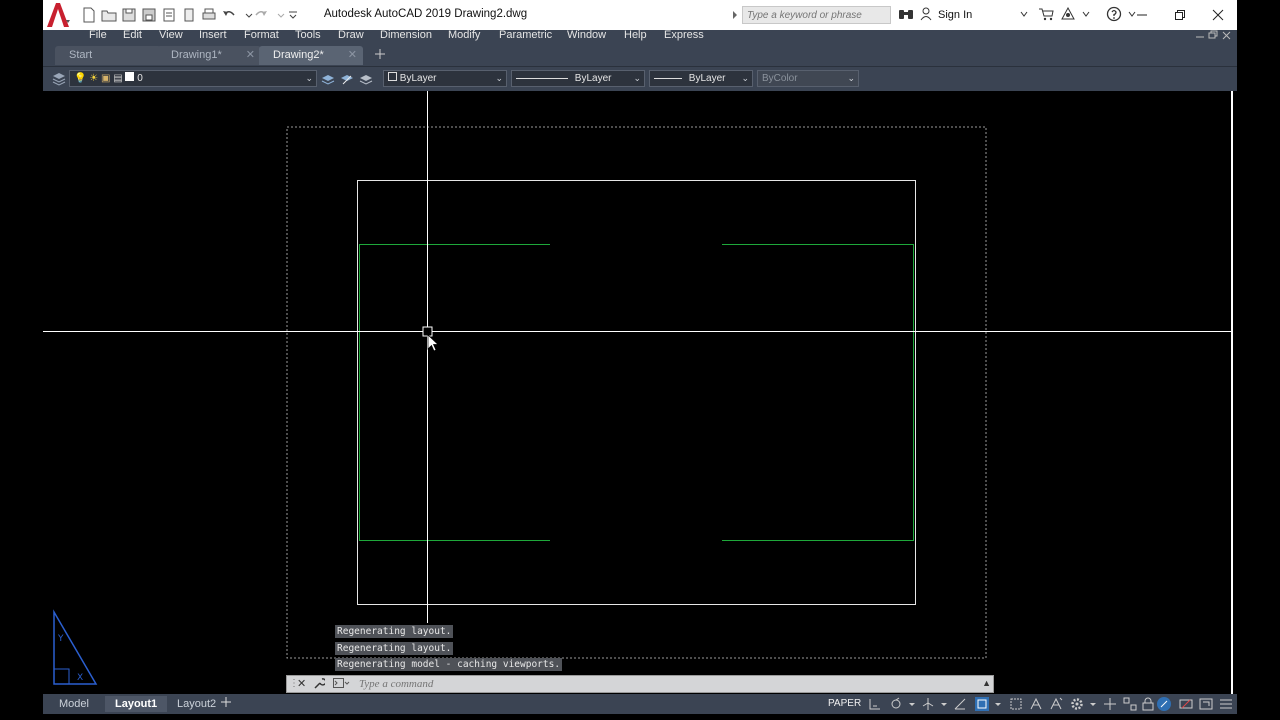  Describe the element at coordinates (928, 704) in the screenshot. I see `polar-tracking-icon` at that location.